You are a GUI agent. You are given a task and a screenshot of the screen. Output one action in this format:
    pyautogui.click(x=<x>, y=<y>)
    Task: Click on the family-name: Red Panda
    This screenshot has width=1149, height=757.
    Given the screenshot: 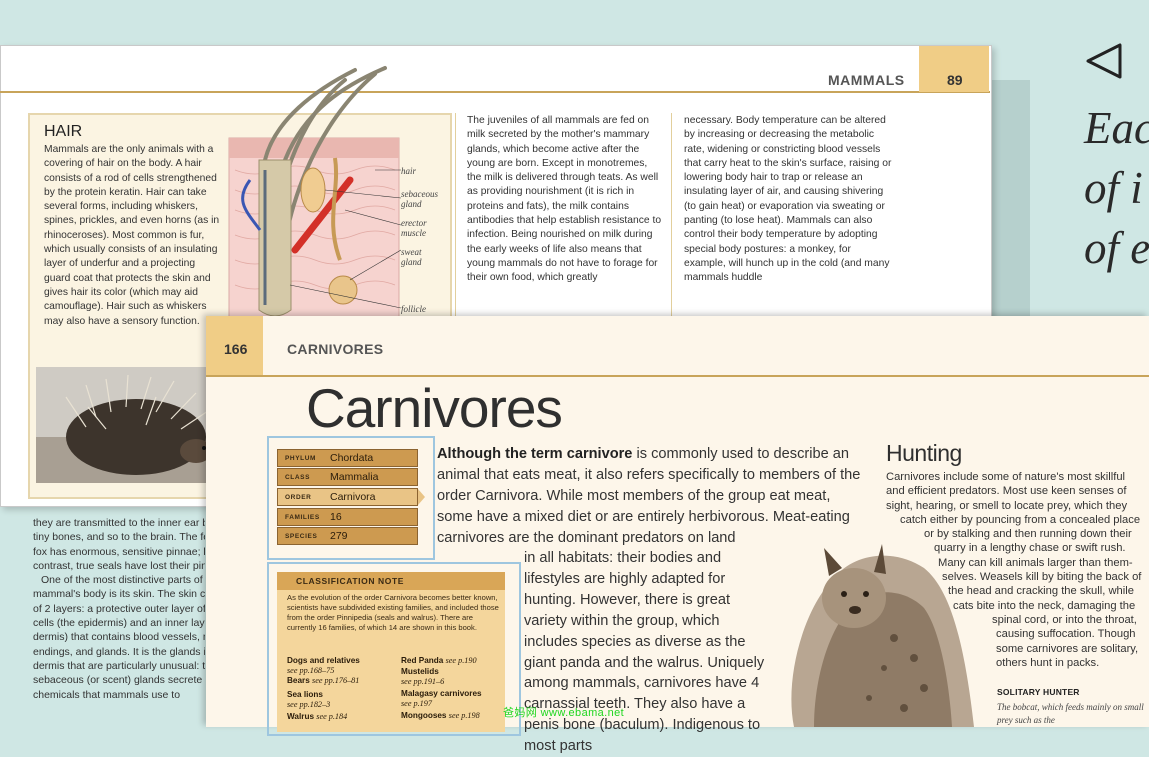 What is the action you would take?
    pyautogui.click(x=422, y=660)
    